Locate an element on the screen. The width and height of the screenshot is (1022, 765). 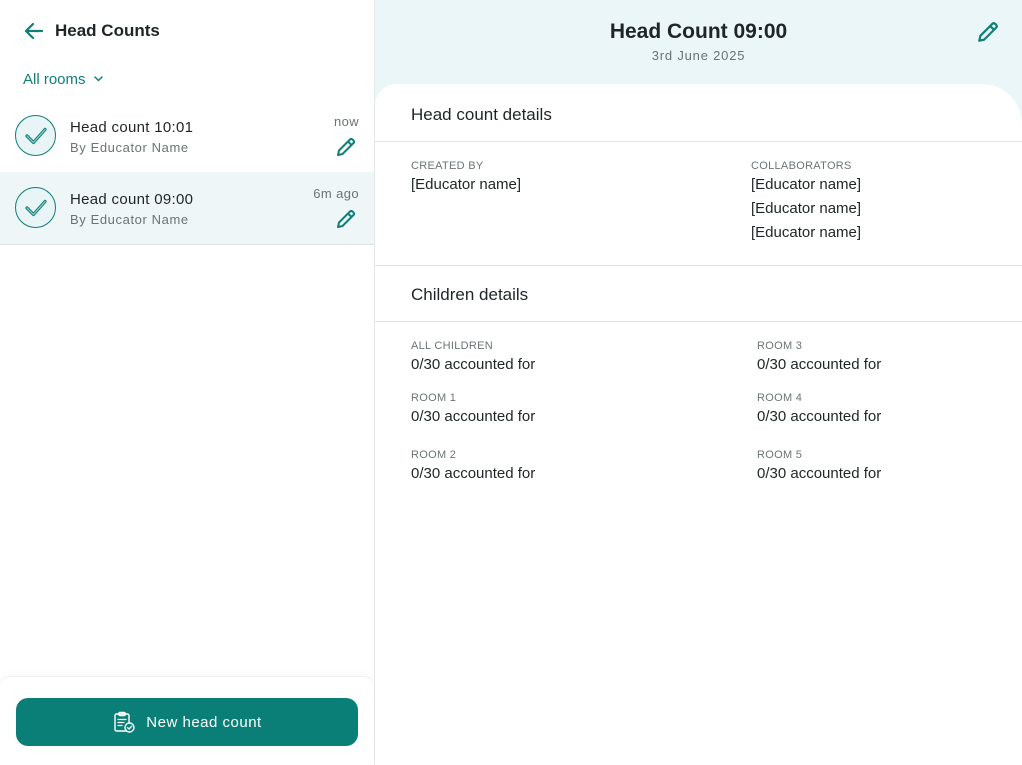
room-filter-dropdown: All rooms is located at coordinates (63, 79).